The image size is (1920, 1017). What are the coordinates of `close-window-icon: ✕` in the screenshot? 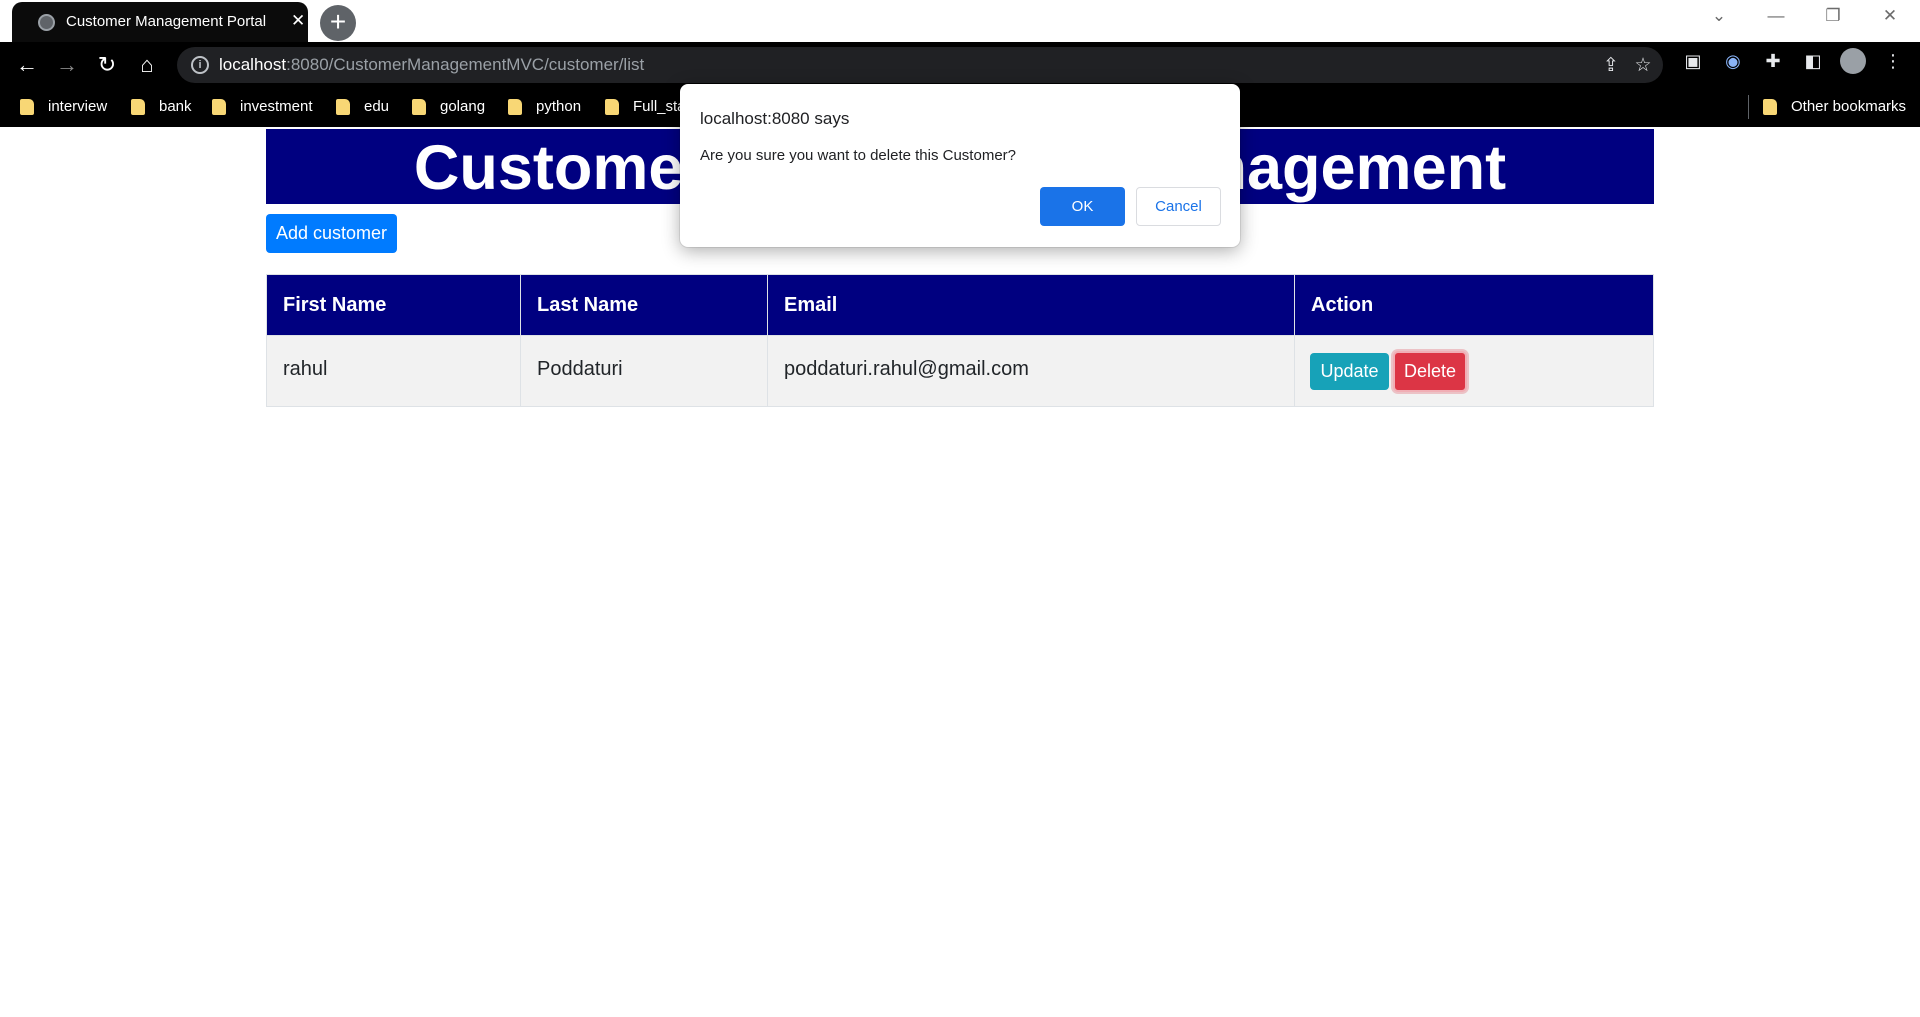 It's located at (1890, 16).